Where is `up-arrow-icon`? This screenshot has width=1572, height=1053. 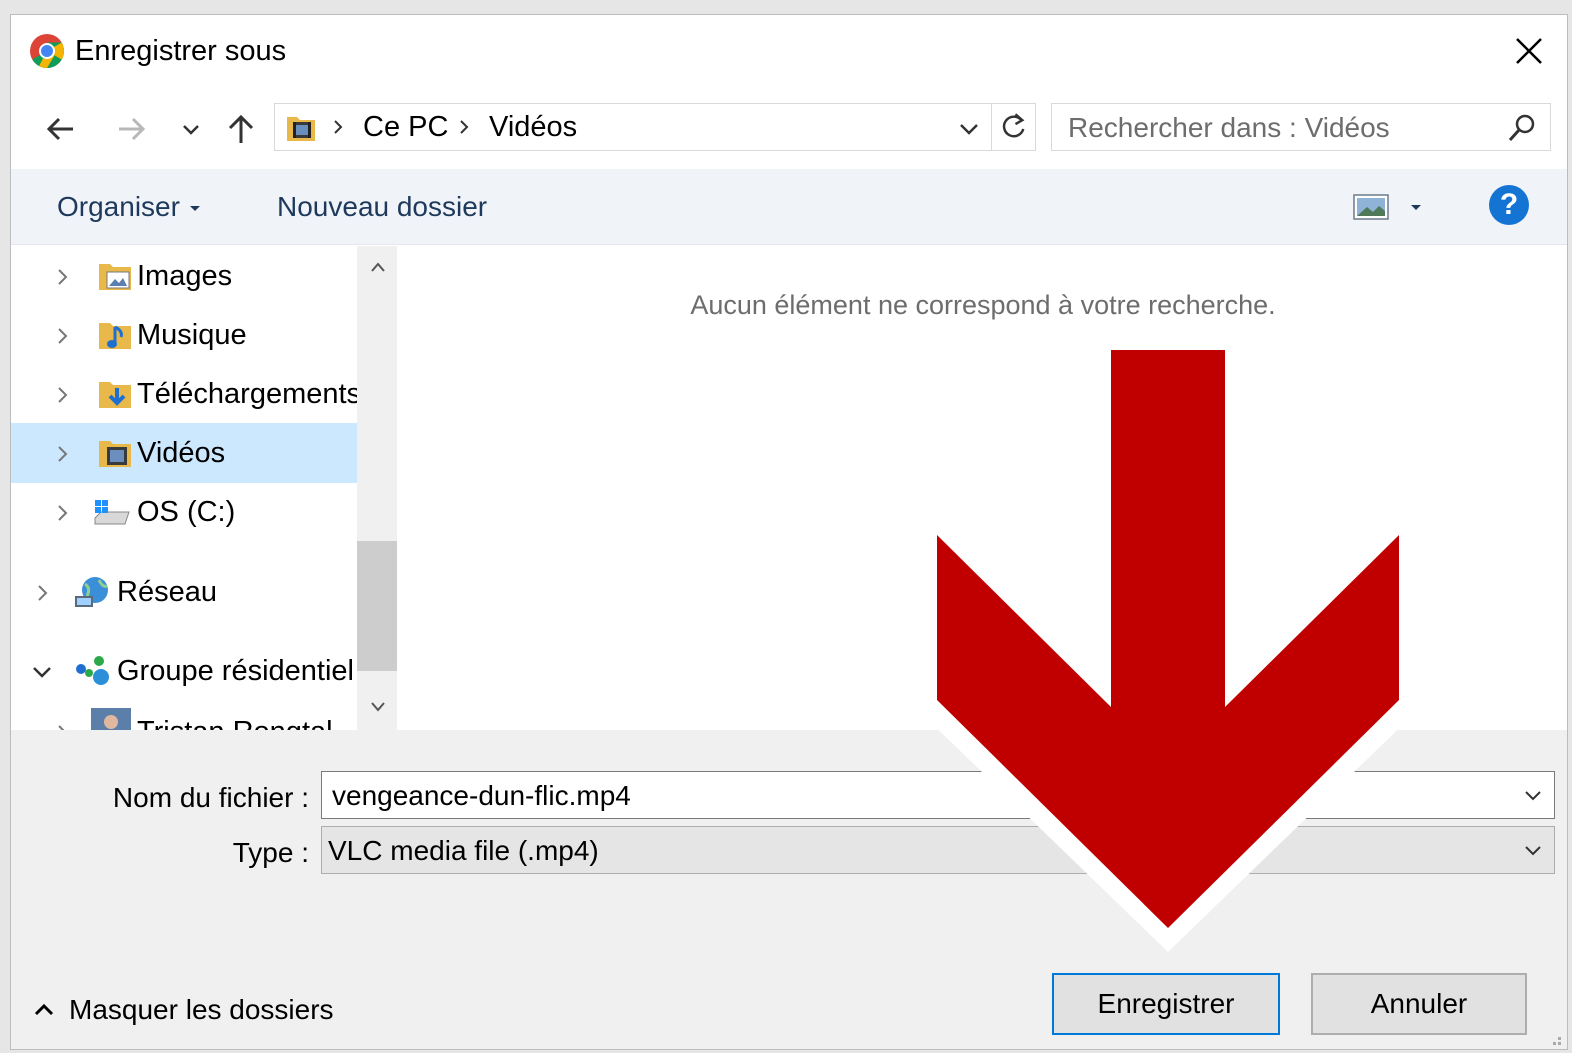
up-arrow-icon is located at coordinates (241, 129).